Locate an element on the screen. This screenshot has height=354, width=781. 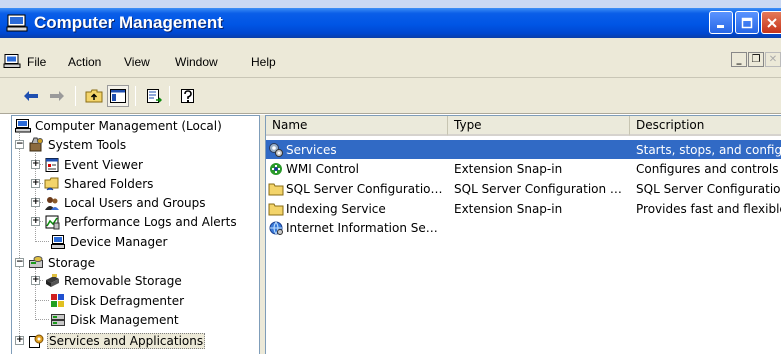
menu-window: Window is located at coordinates (196, 62).